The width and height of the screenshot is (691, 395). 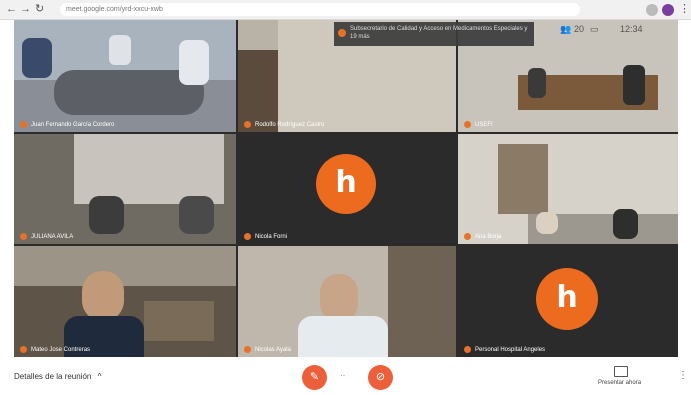 What do you see at coordinates (478, 124) in the screenshot?
I see `participant-name: USEFI` at bounding box center [478, 124].